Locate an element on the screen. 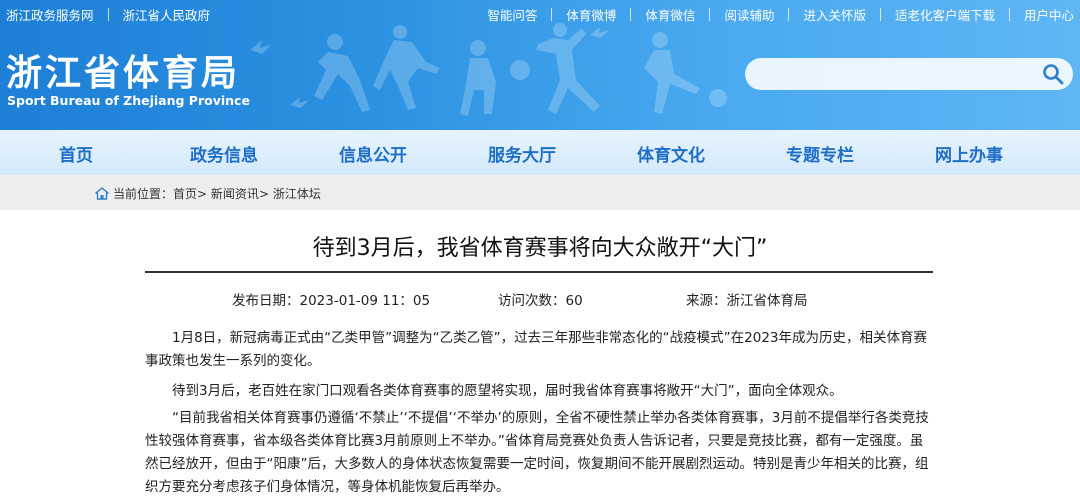  top-links-left: 浙江政务服务网 浙江省人民政府 is located at coordinates (108, 14).